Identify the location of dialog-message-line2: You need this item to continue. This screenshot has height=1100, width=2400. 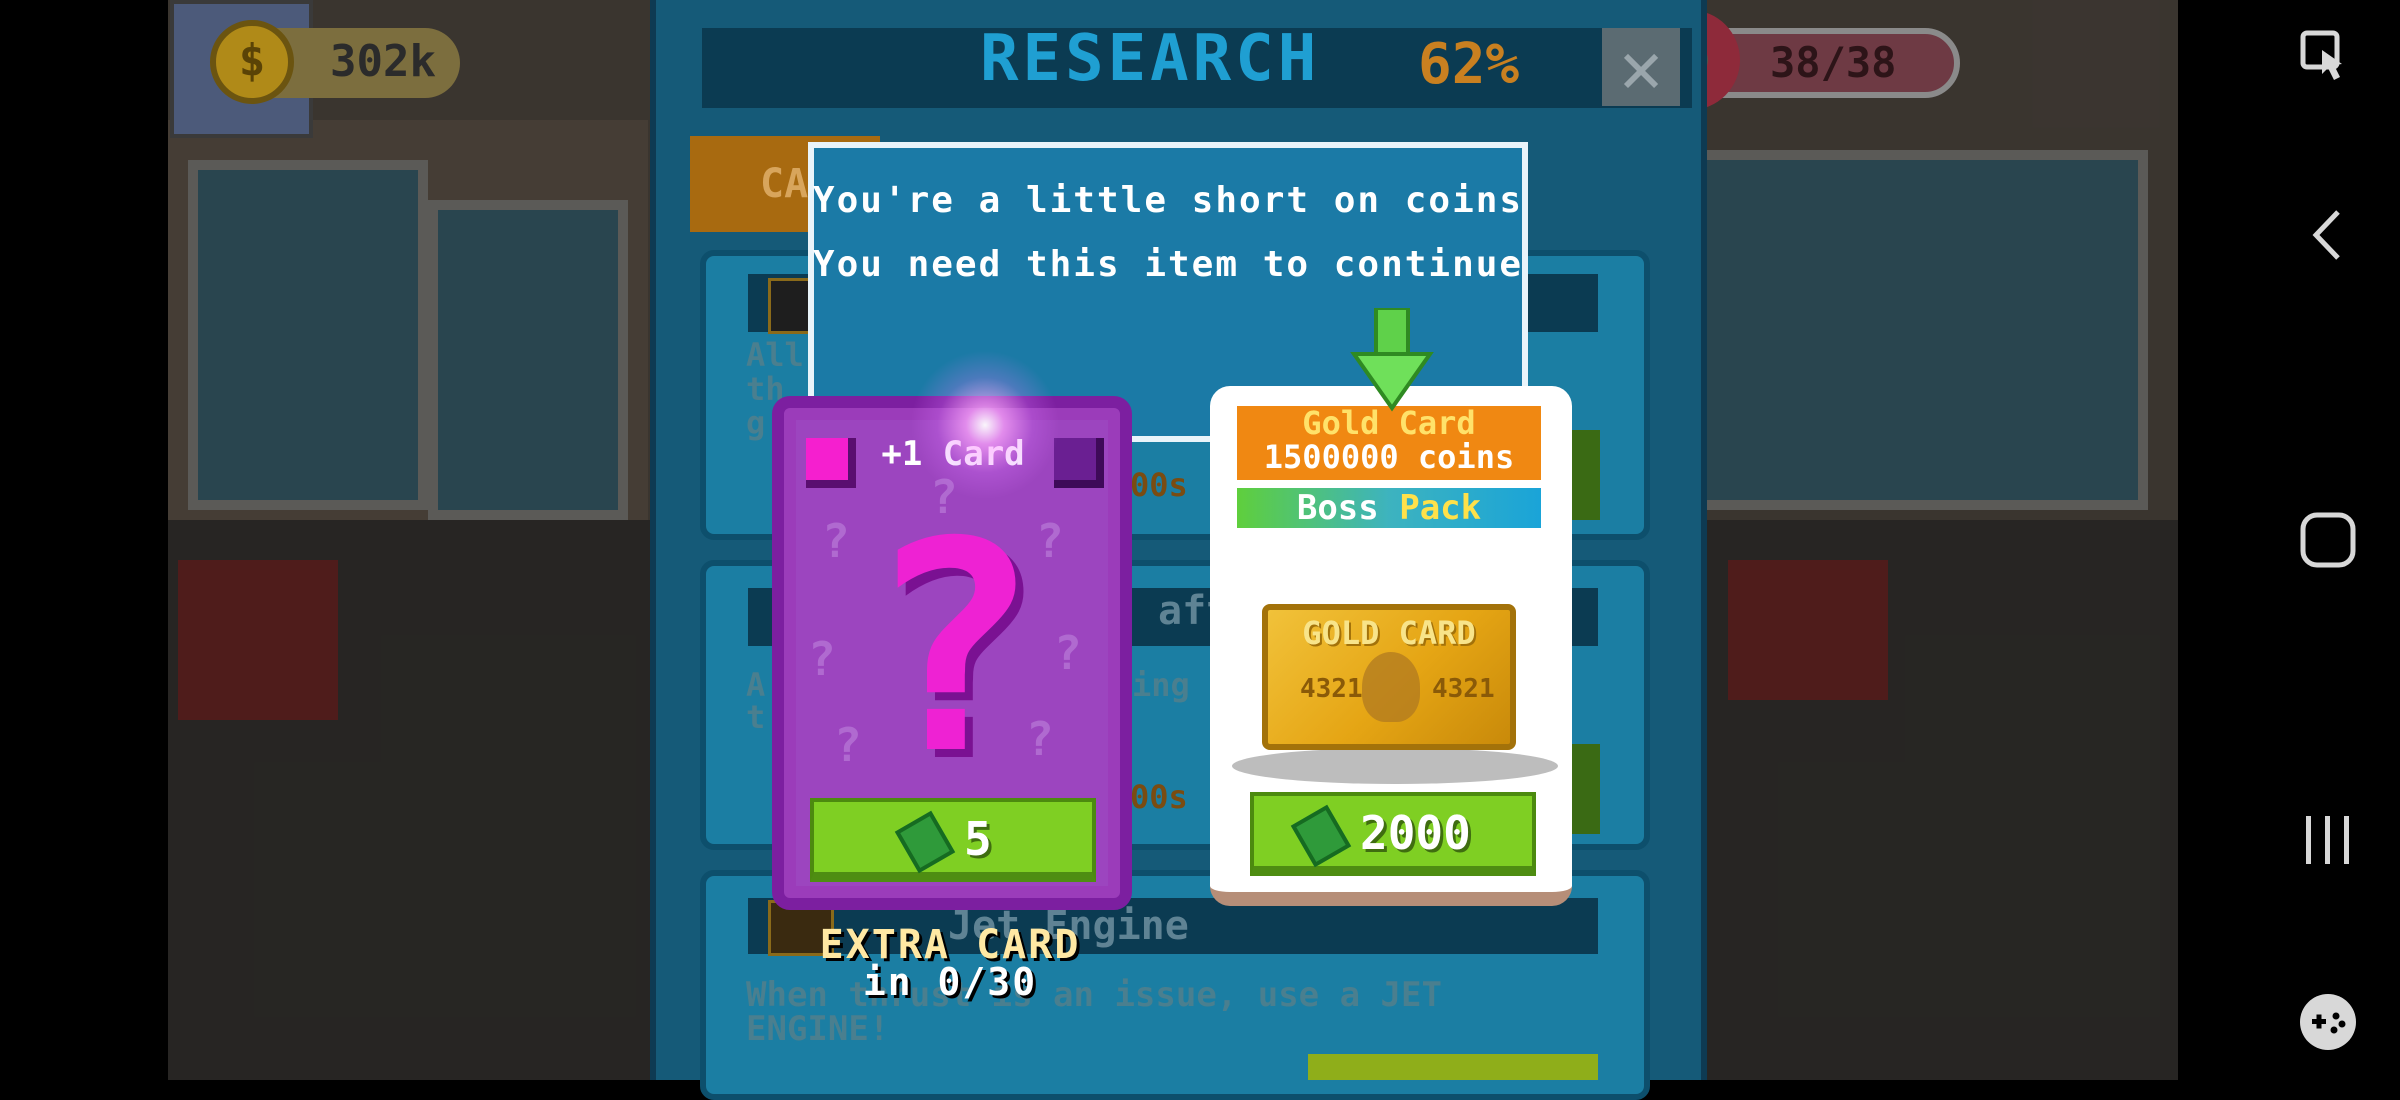
(1168, 264).